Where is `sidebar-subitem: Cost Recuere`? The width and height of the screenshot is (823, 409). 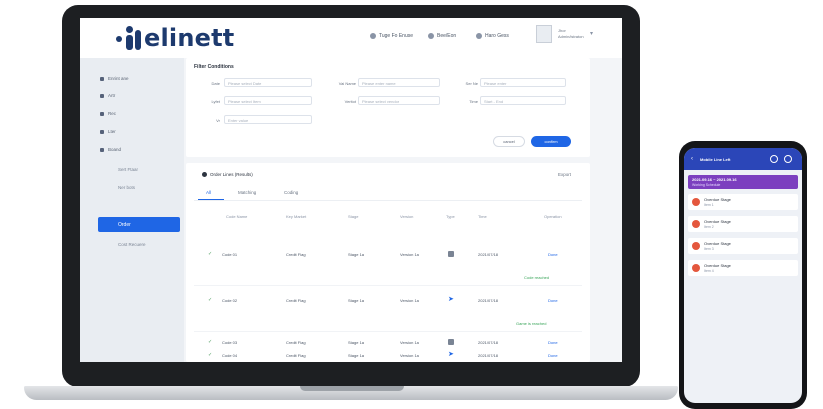
sidebar-subitem: Cost Recuere is located at coordinates (132, 244).